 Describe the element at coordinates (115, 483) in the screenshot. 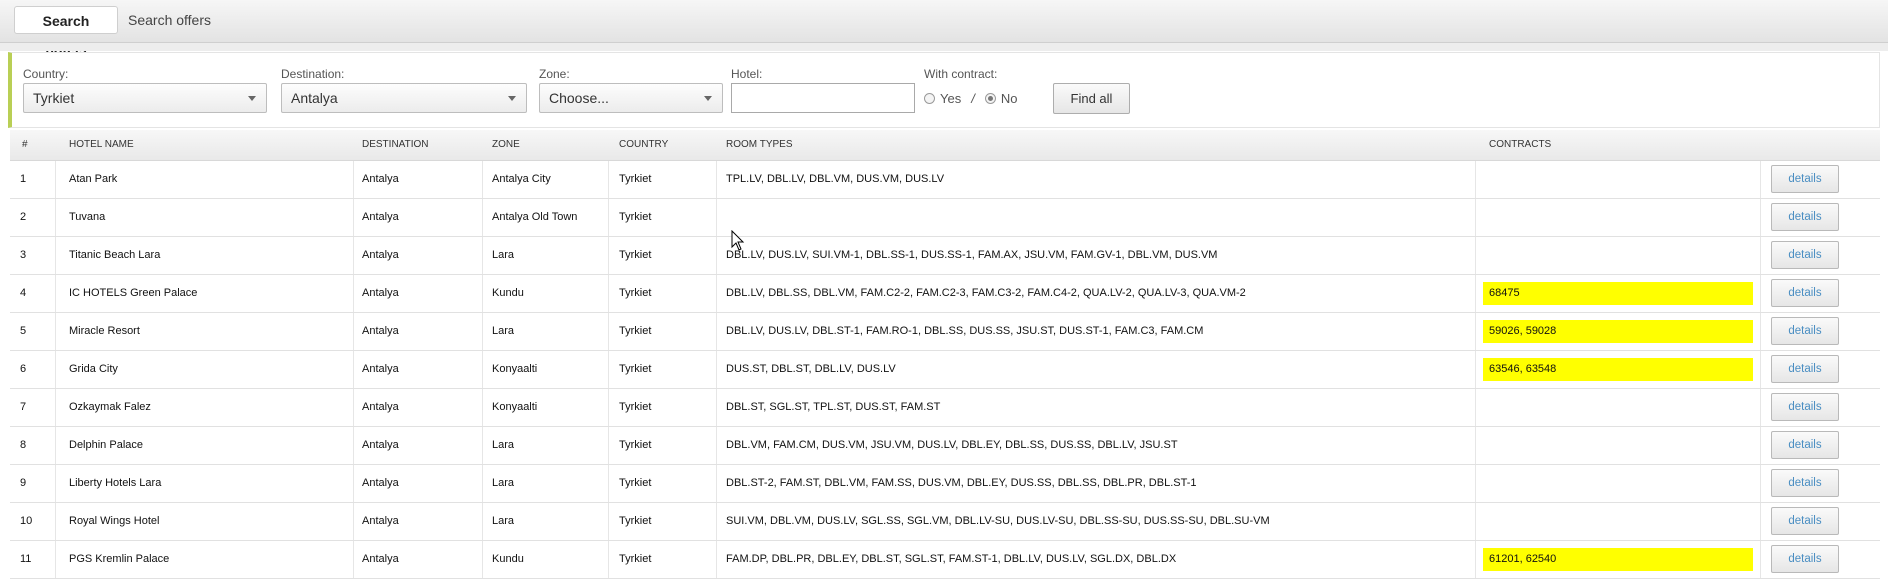

I see `cell-hotel-name: Liberty Hotels Lara` at that location.